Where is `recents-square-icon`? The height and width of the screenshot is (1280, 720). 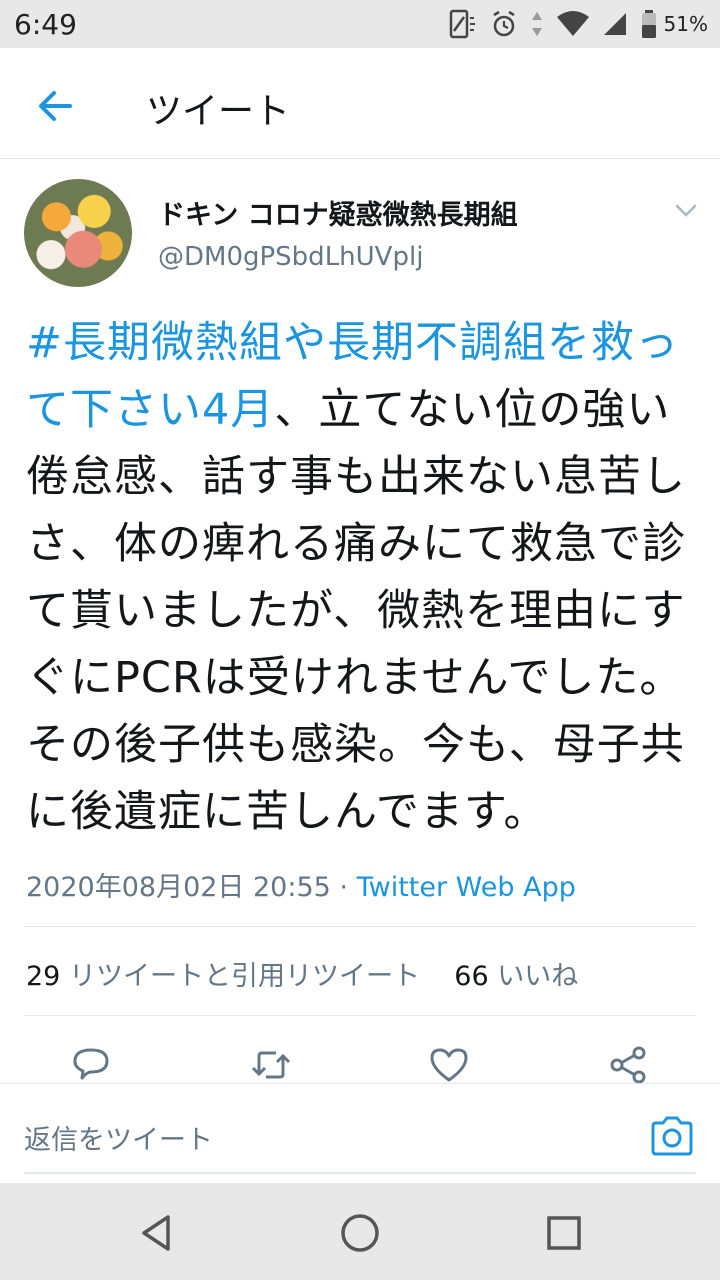 recents-square-icon is located at coordinates (564, 1233).